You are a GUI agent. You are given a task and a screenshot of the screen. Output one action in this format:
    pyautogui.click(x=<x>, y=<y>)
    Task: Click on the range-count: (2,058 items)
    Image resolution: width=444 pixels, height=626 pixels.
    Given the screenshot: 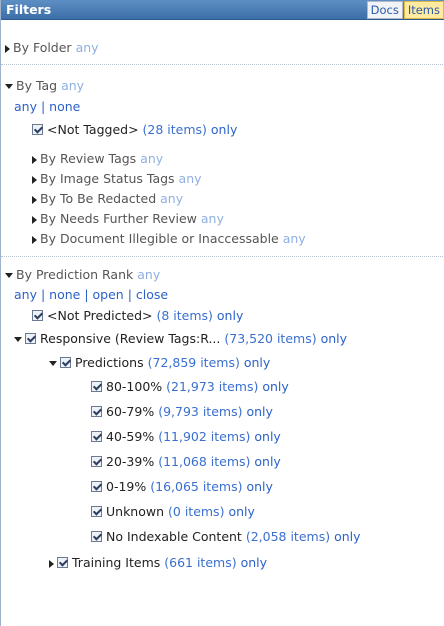 What is the action you would take?
    pyautogui.click(x=288, y=536)
    